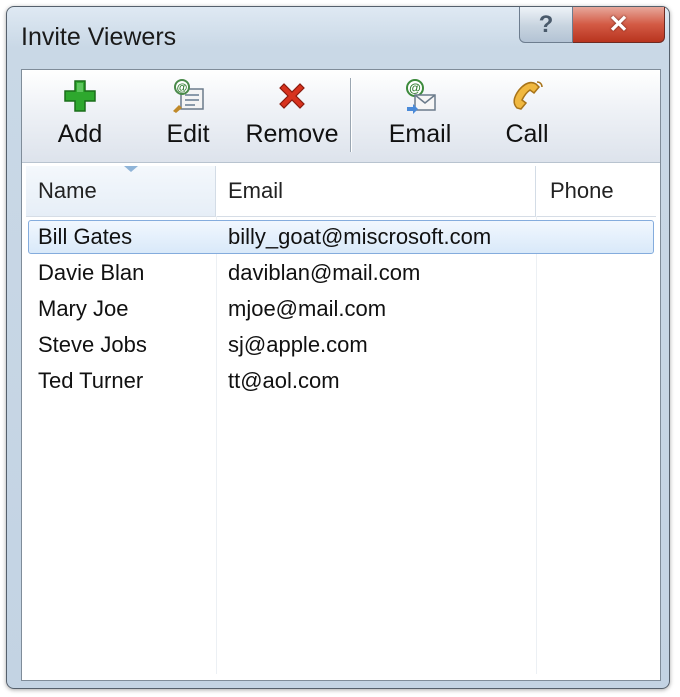 This screenshot has width=680, height=697. What do you see at coordinates (596, 191) in the screenshot?
I see `column-header-phone: Phone` at bounding box center [596, 191].